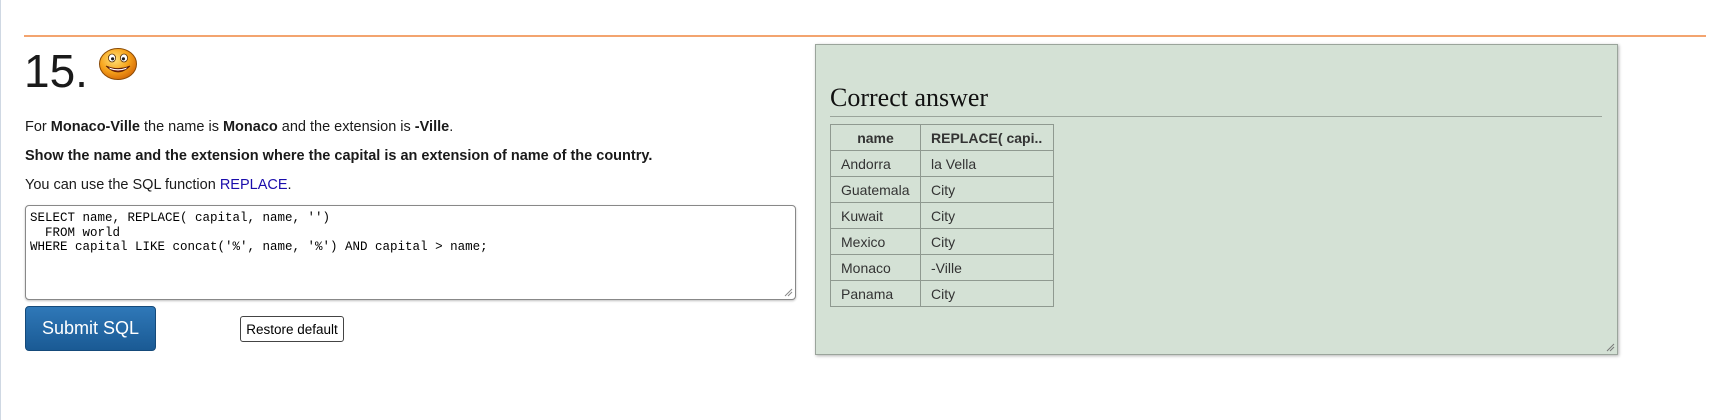 Image resolution: width=1732 pixels, height=420 pixels. What do you see at coordinates (987, 267) in the screenshot?
I see `table-cell: -Ville` at bounding box center [987, 267].